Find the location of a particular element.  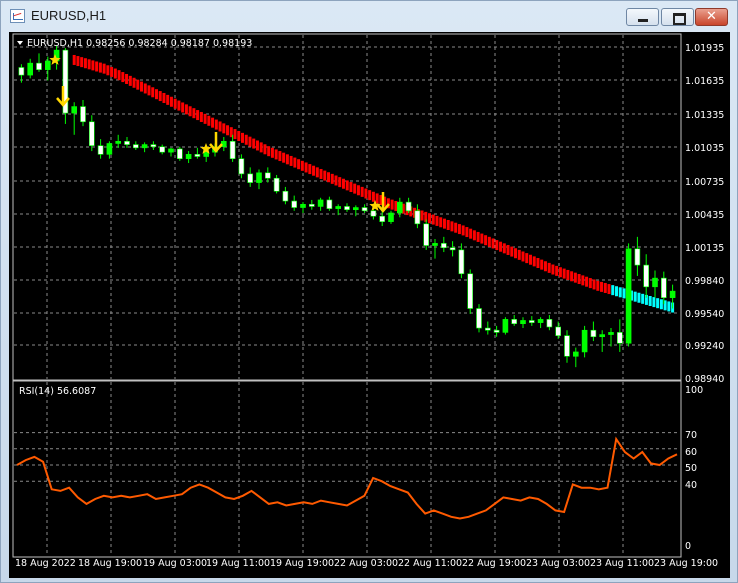

chart-window-icon is located at coordinates (17, 16).